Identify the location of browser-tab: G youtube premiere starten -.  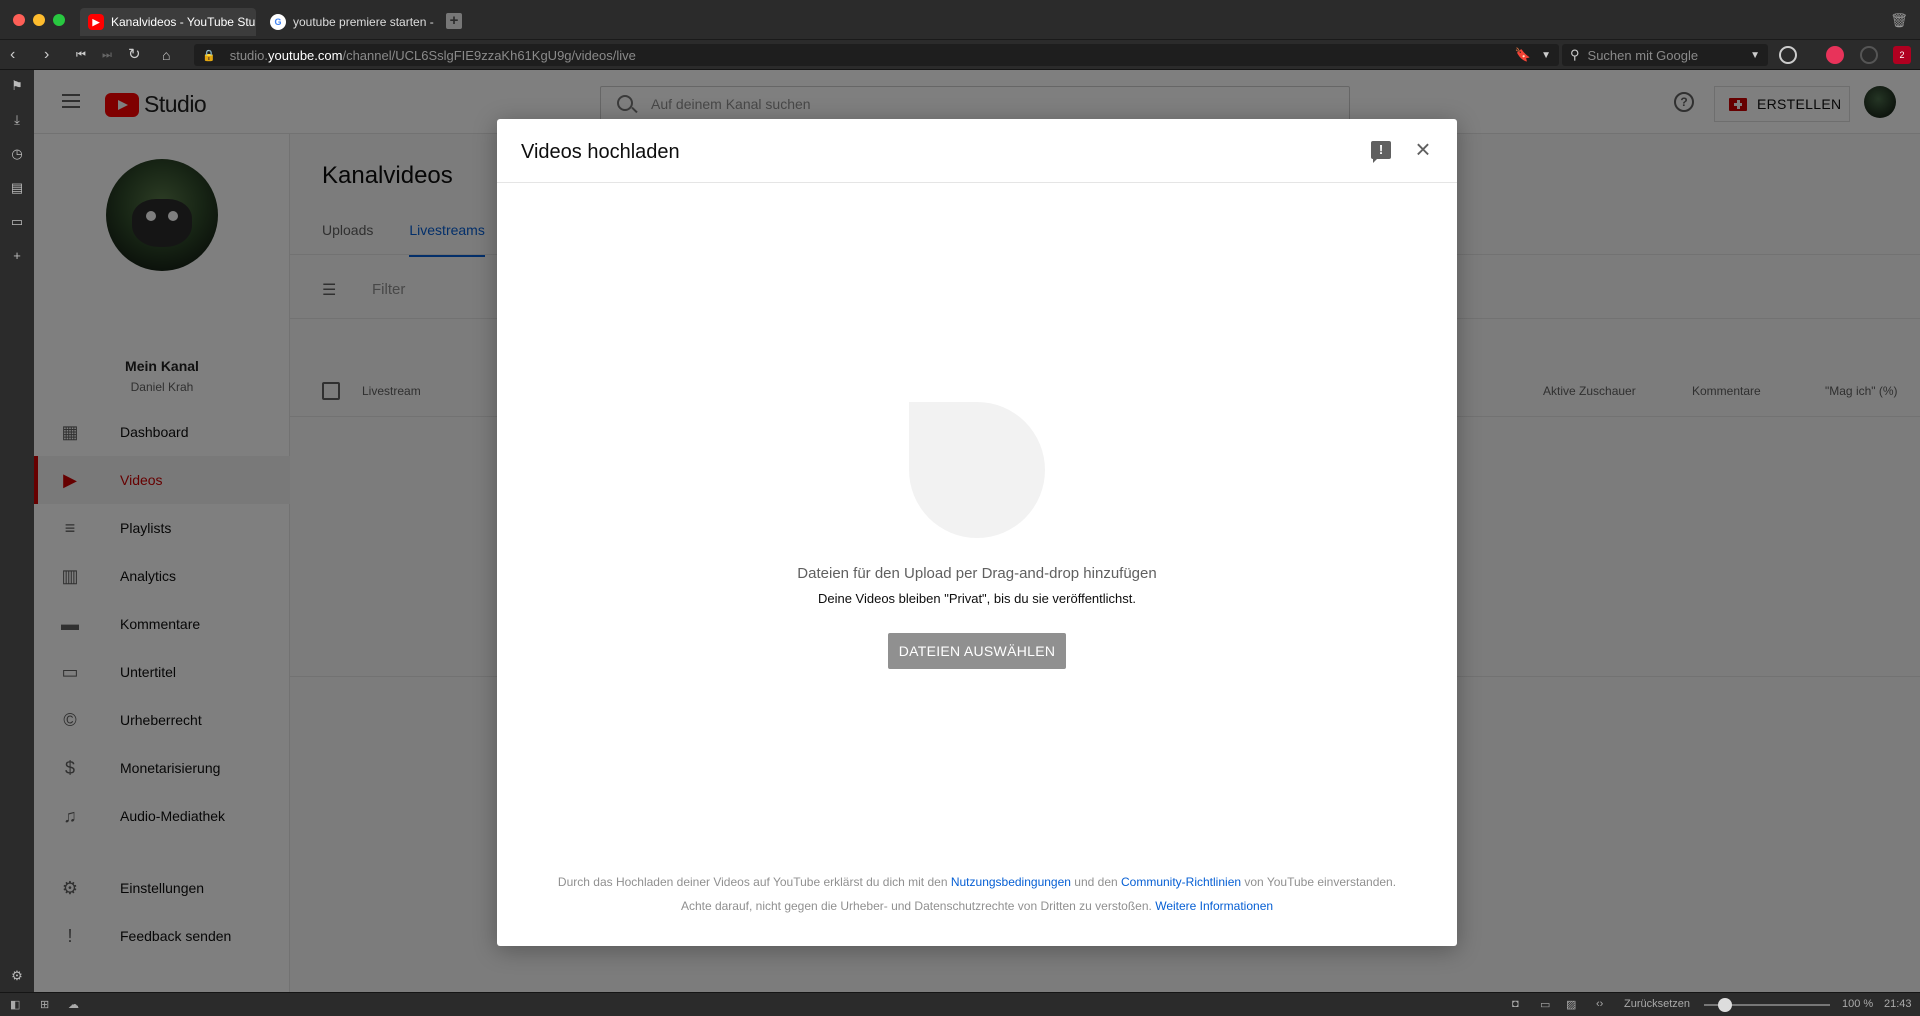
(350, 22).